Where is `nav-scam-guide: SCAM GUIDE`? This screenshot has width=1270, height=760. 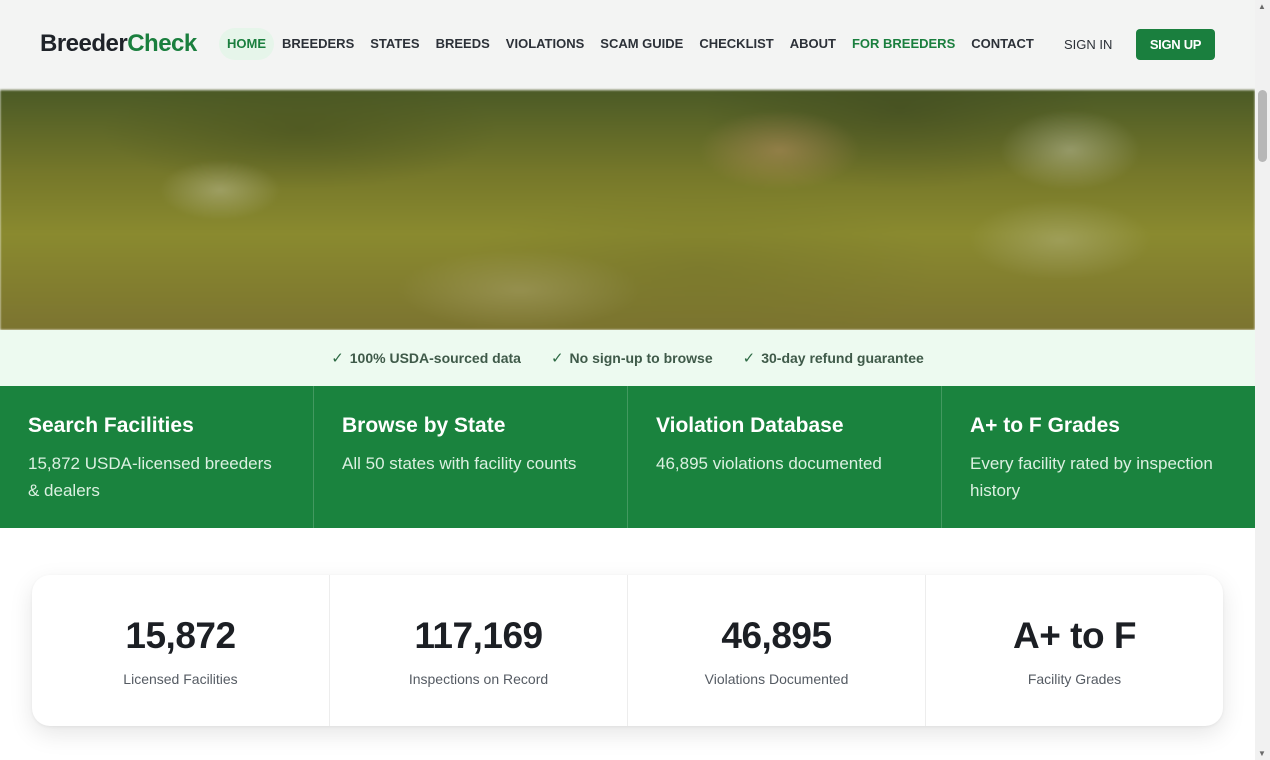
nav-scam-guide: SCAM GUIDE is located at coordinates (641, 44).